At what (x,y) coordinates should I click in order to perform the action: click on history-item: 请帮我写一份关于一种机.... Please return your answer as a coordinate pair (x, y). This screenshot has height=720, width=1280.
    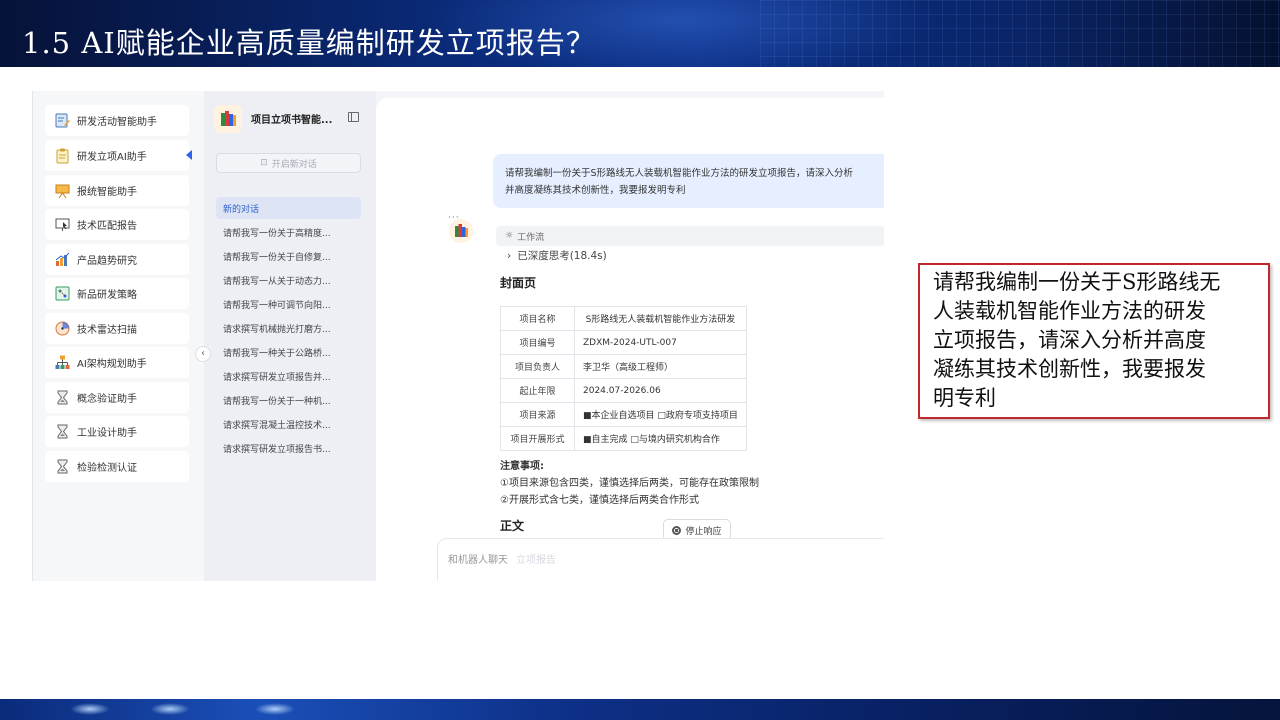
    Looking at the image, I should click on (288, 400).